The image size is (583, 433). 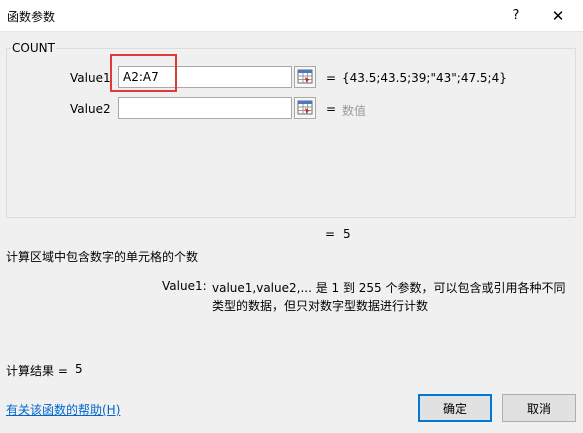 I want to click on value2-input, so click(x=205, y=108).